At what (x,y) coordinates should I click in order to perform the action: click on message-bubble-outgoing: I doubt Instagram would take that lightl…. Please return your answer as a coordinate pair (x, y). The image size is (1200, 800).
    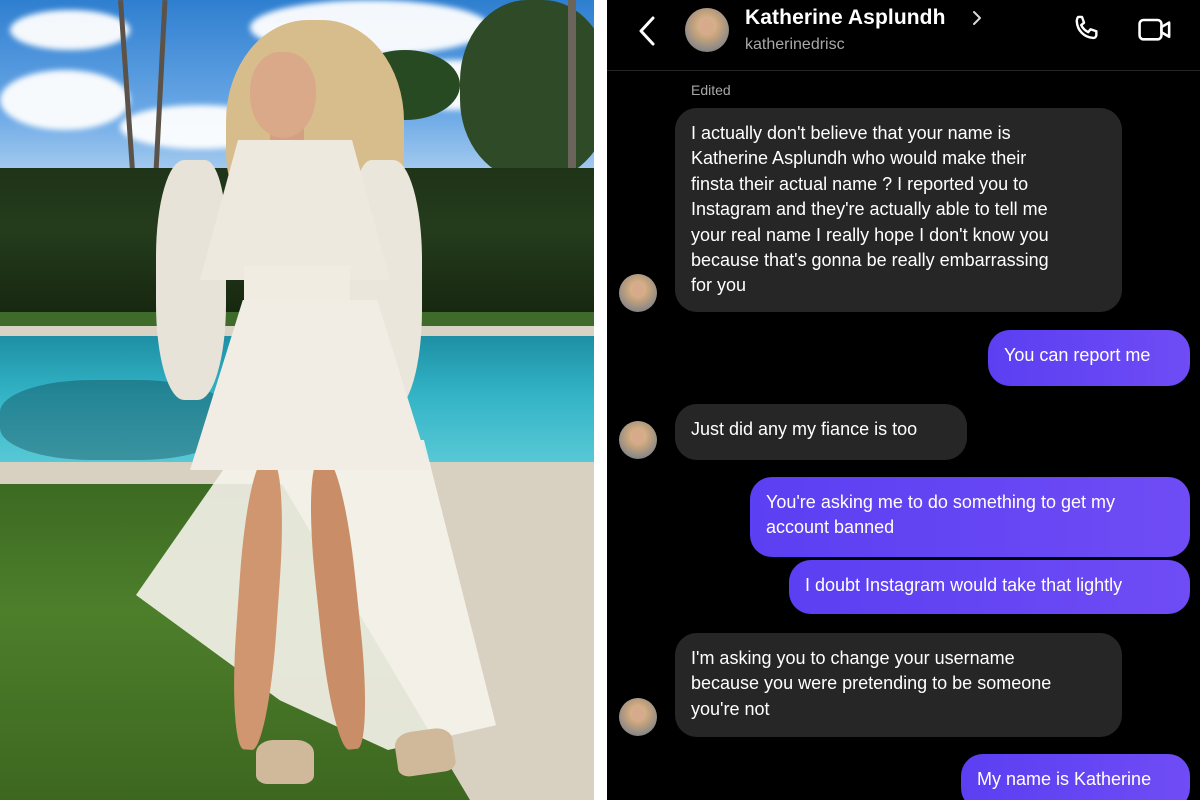
    Looking at the image, I should click on (989, 587).